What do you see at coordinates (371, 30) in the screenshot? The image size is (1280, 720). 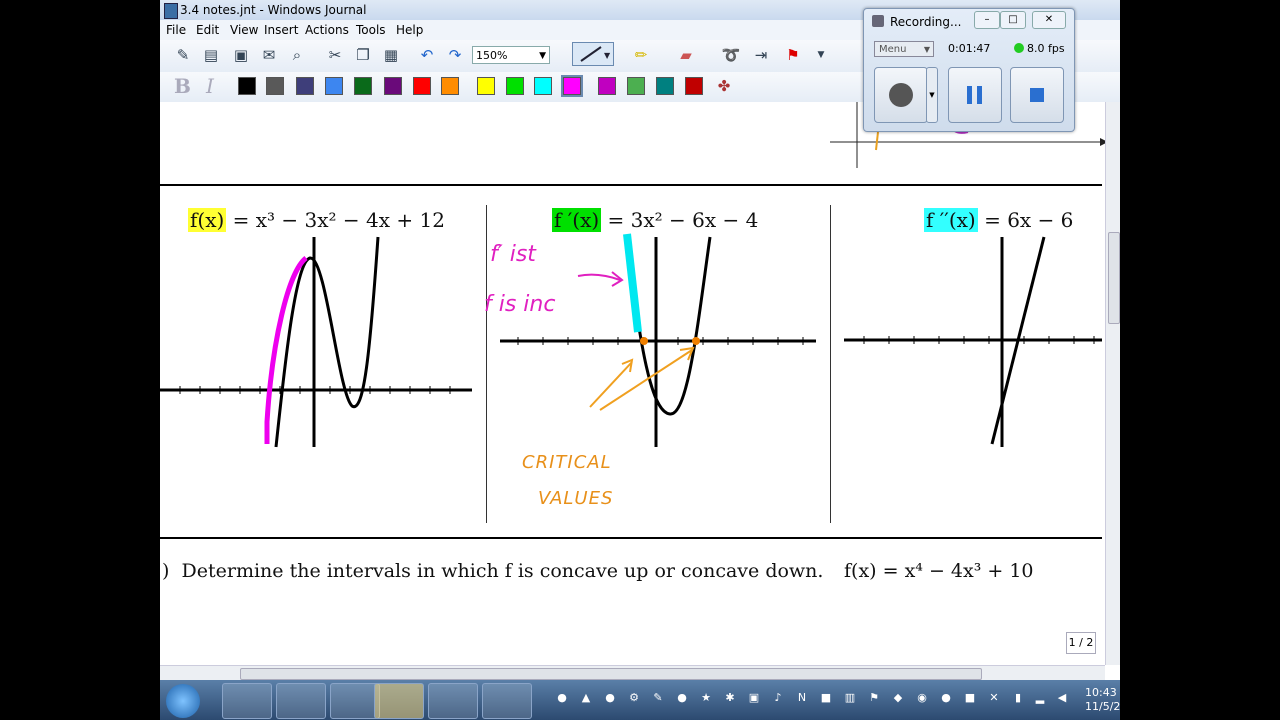 I see `menu-tools: Tools` at bounding box center [371, 30].